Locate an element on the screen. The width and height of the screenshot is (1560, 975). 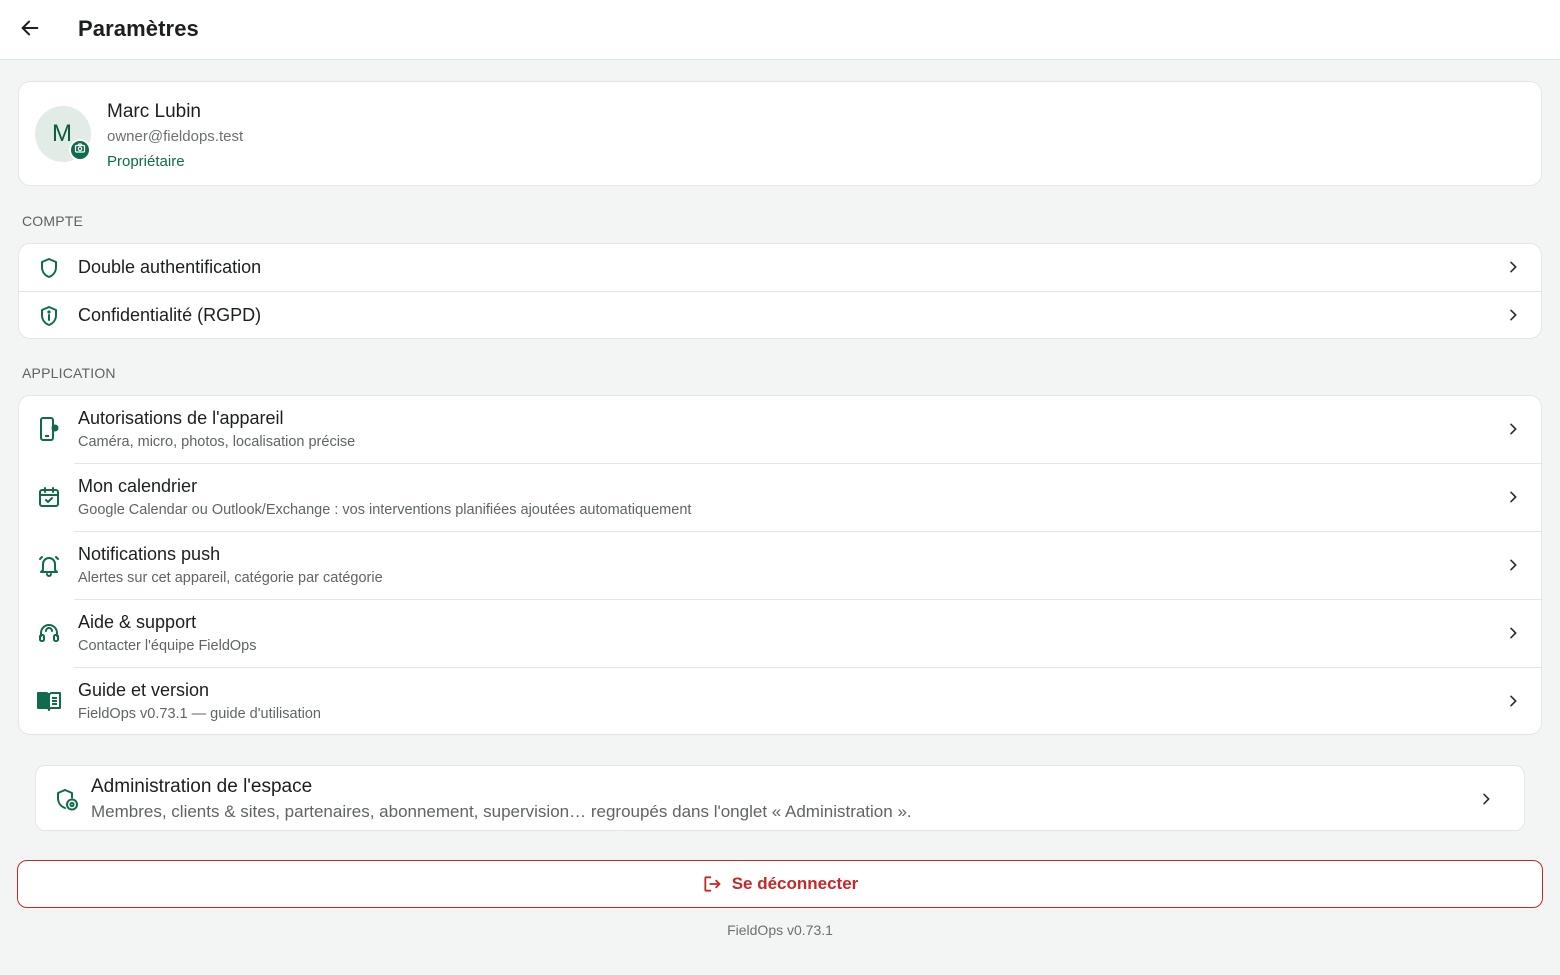
settings-item-label: Notifications push is located at coordinates (149, 554).